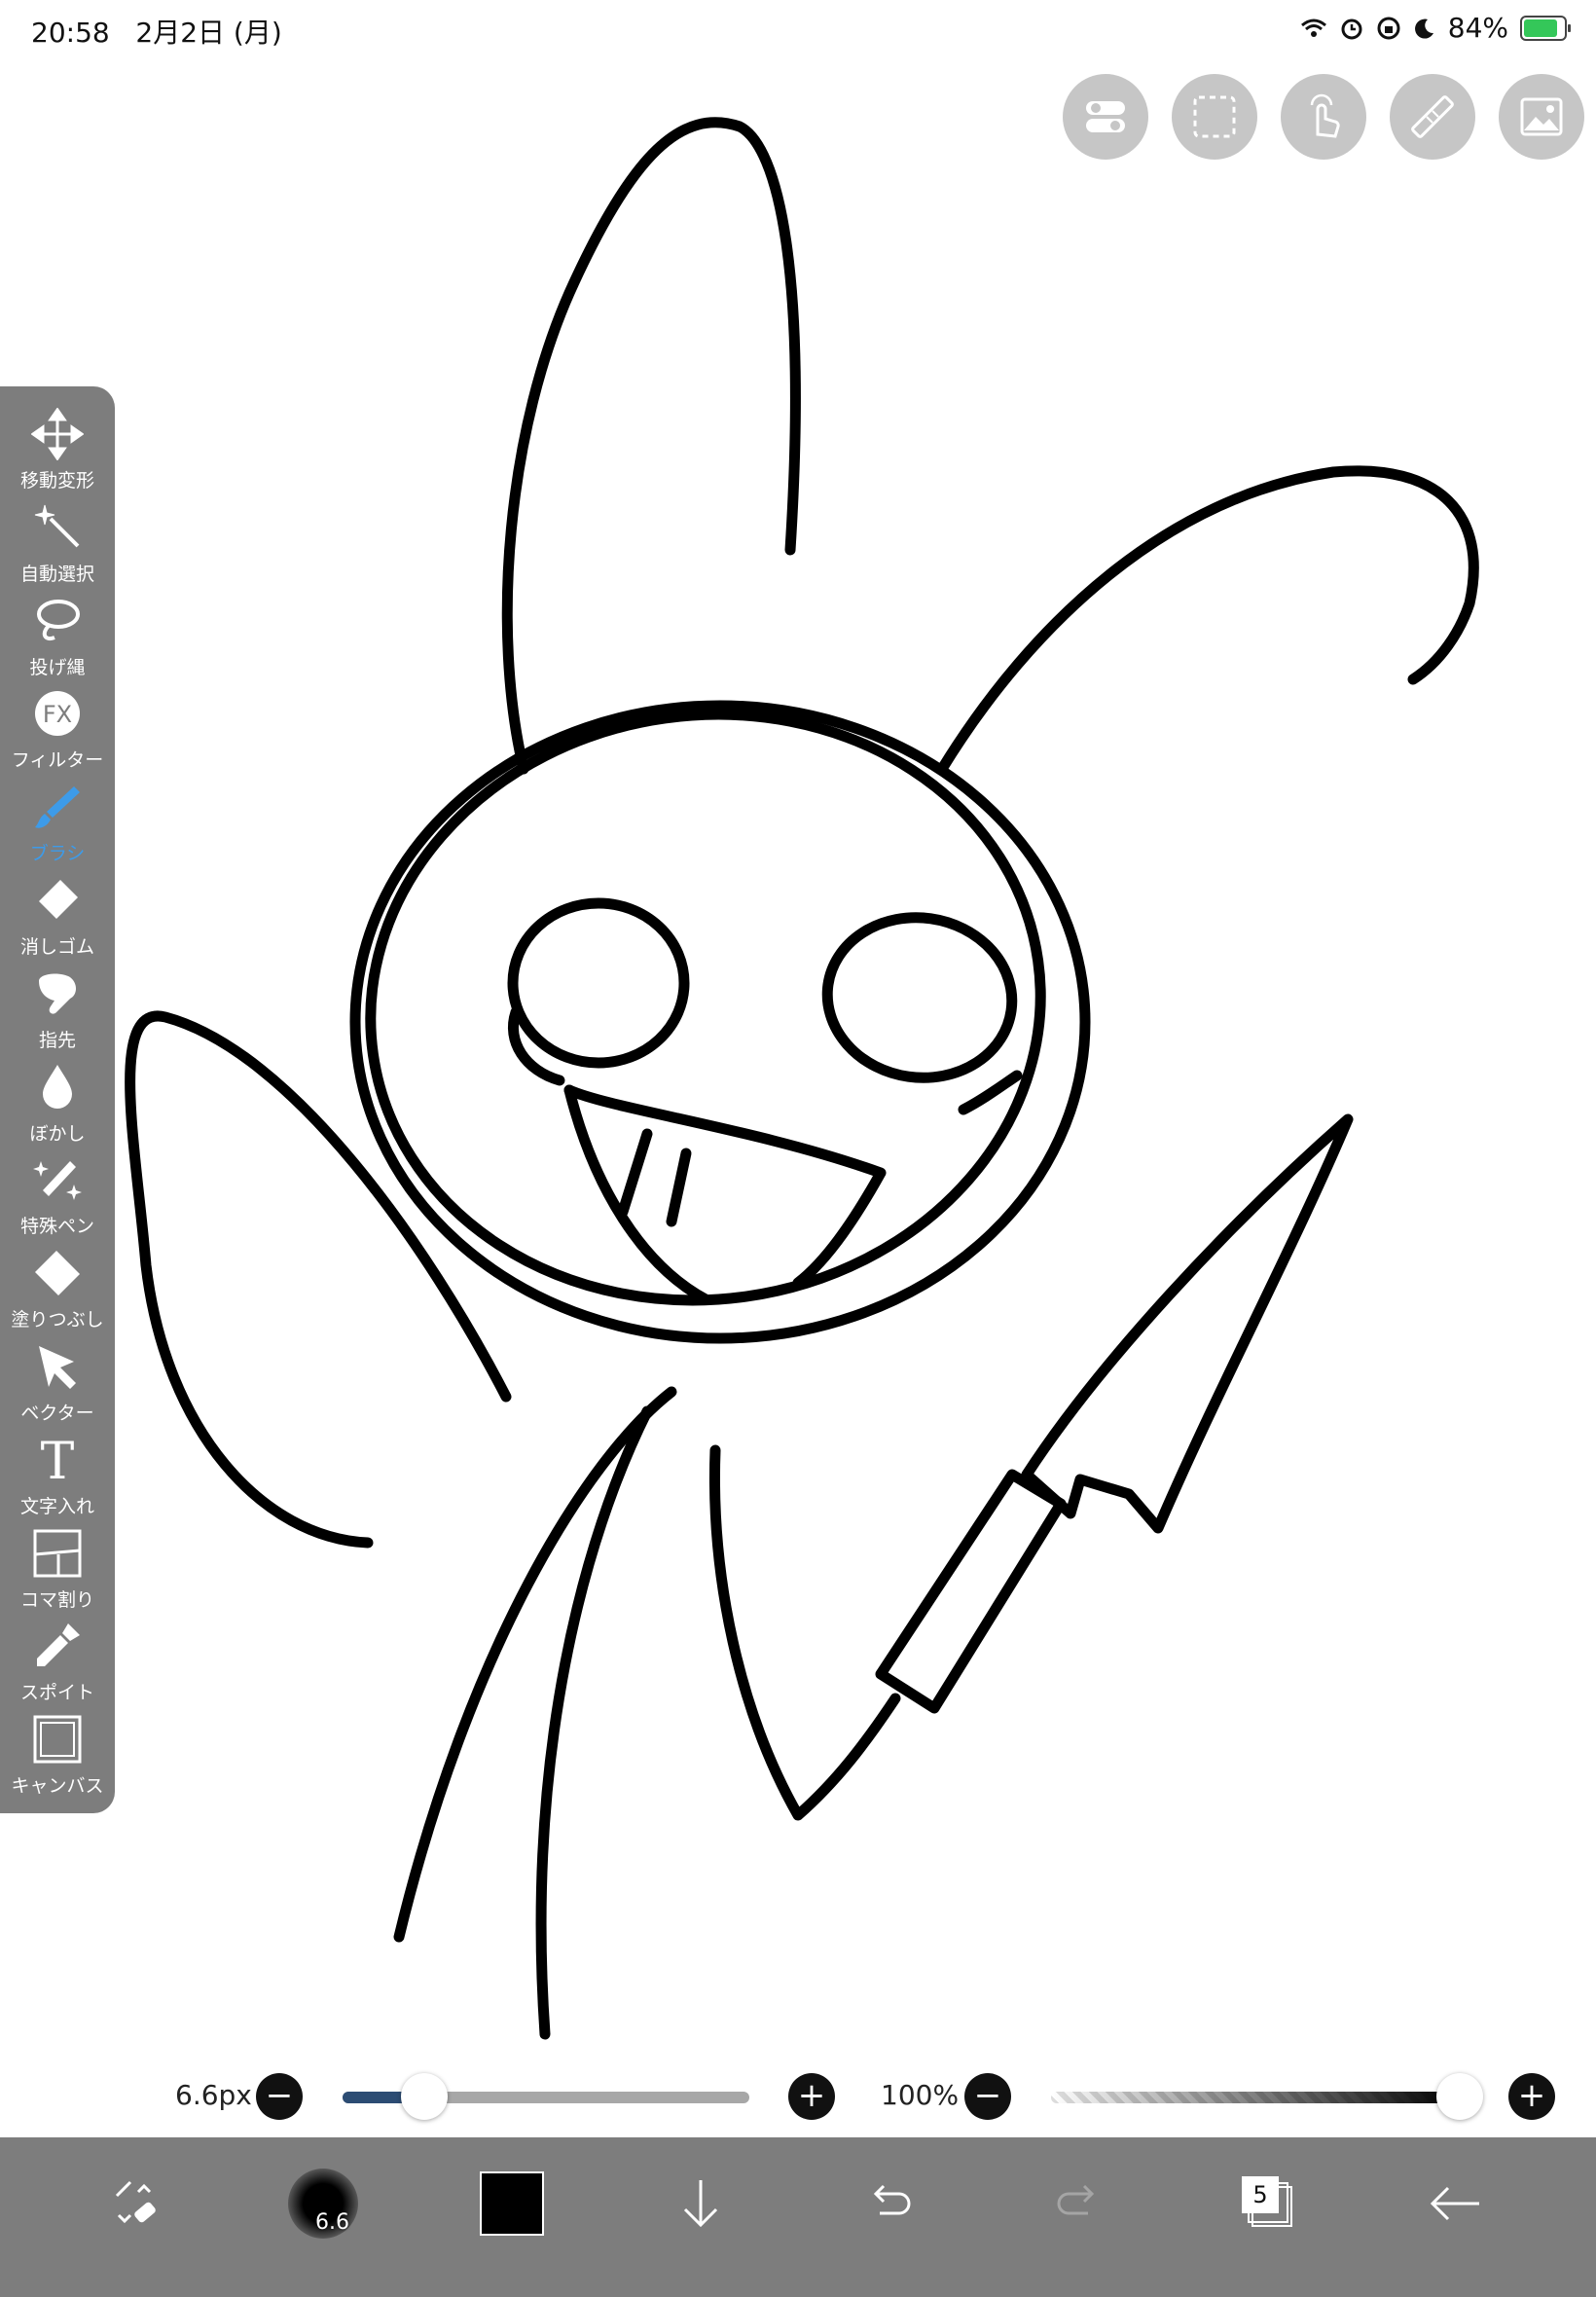 This screenshot has height=2297, width=1596. I want to click on tool-label: ベクター, so click(57, 1413).